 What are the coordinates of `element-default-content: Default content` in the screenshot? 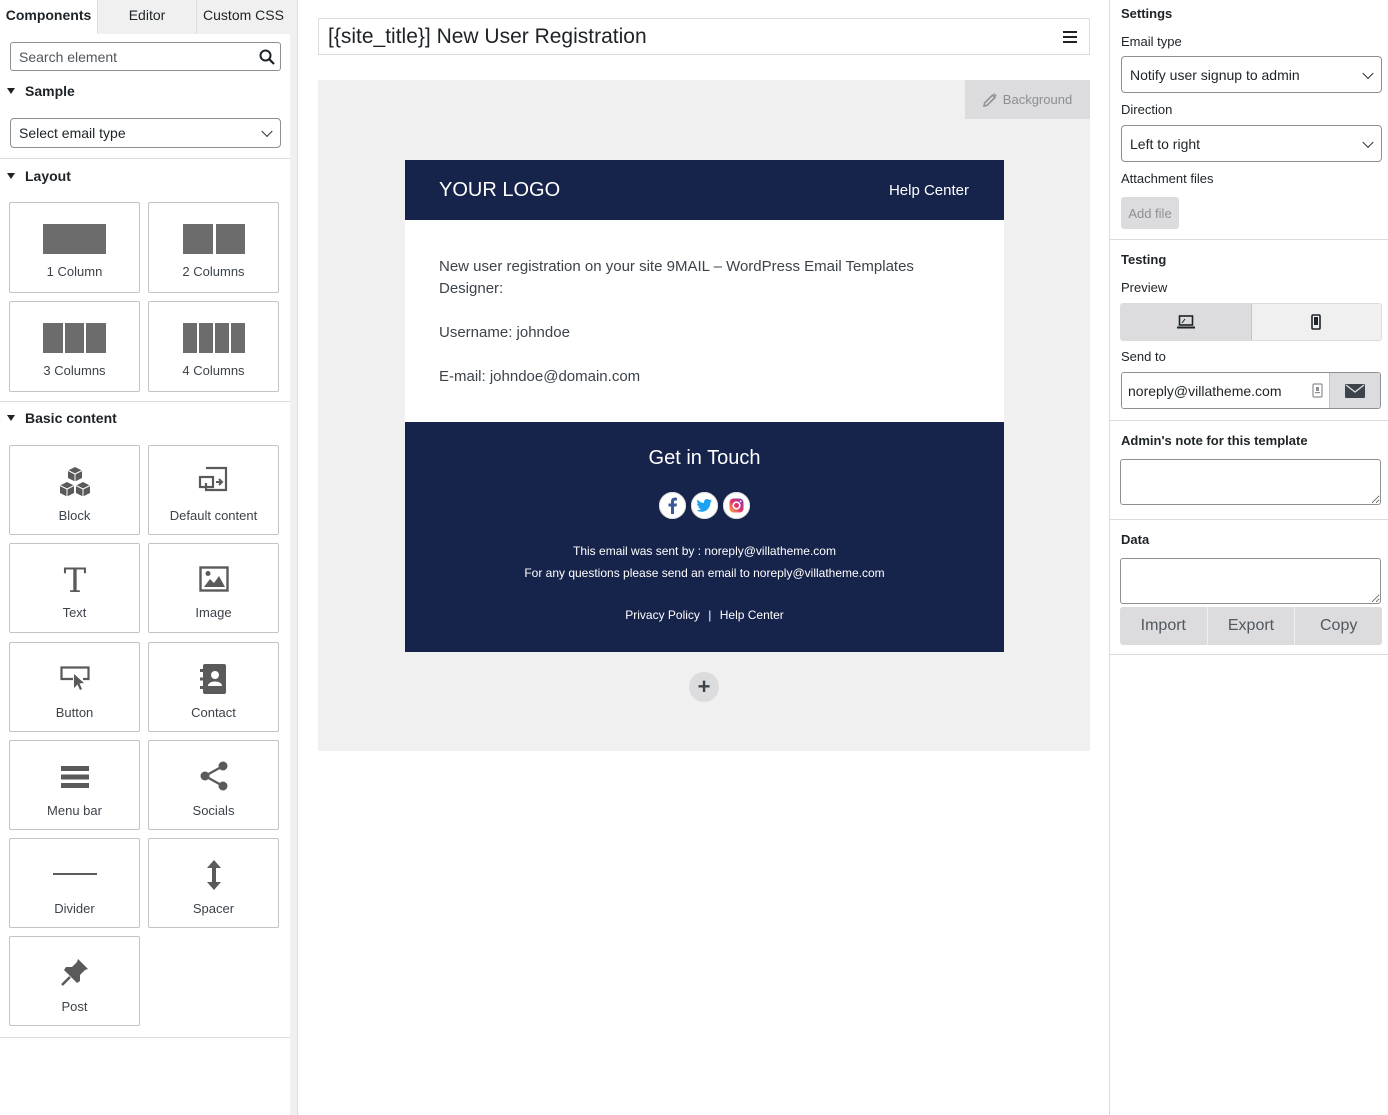 It's located at (213, 490).